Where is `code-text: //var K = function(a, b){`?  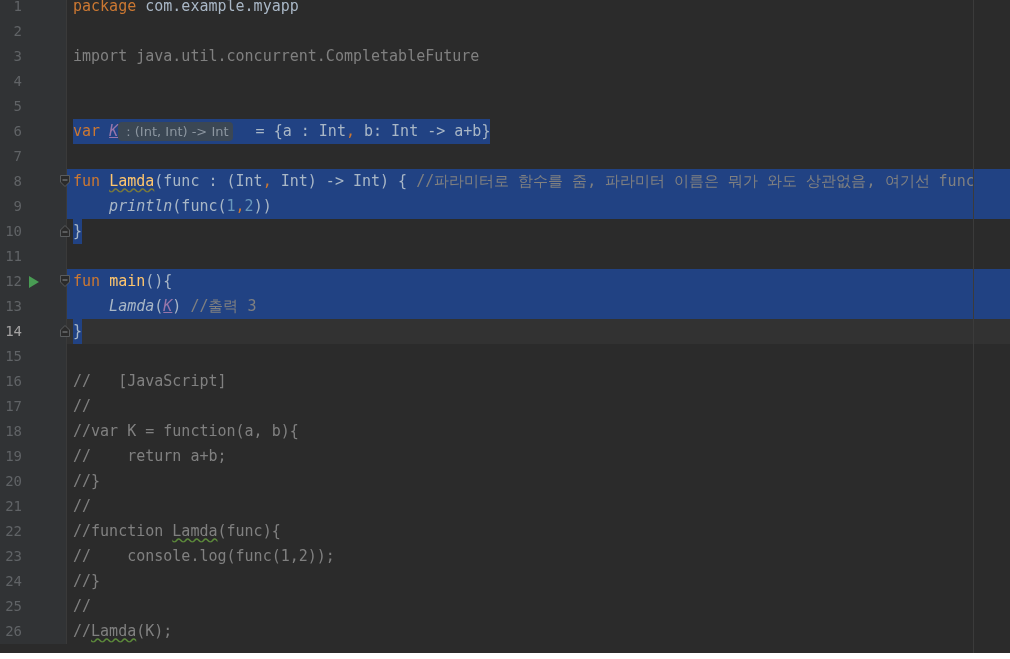 code-text: //var K = function(a, b){ is located at coordinates (186, 431).